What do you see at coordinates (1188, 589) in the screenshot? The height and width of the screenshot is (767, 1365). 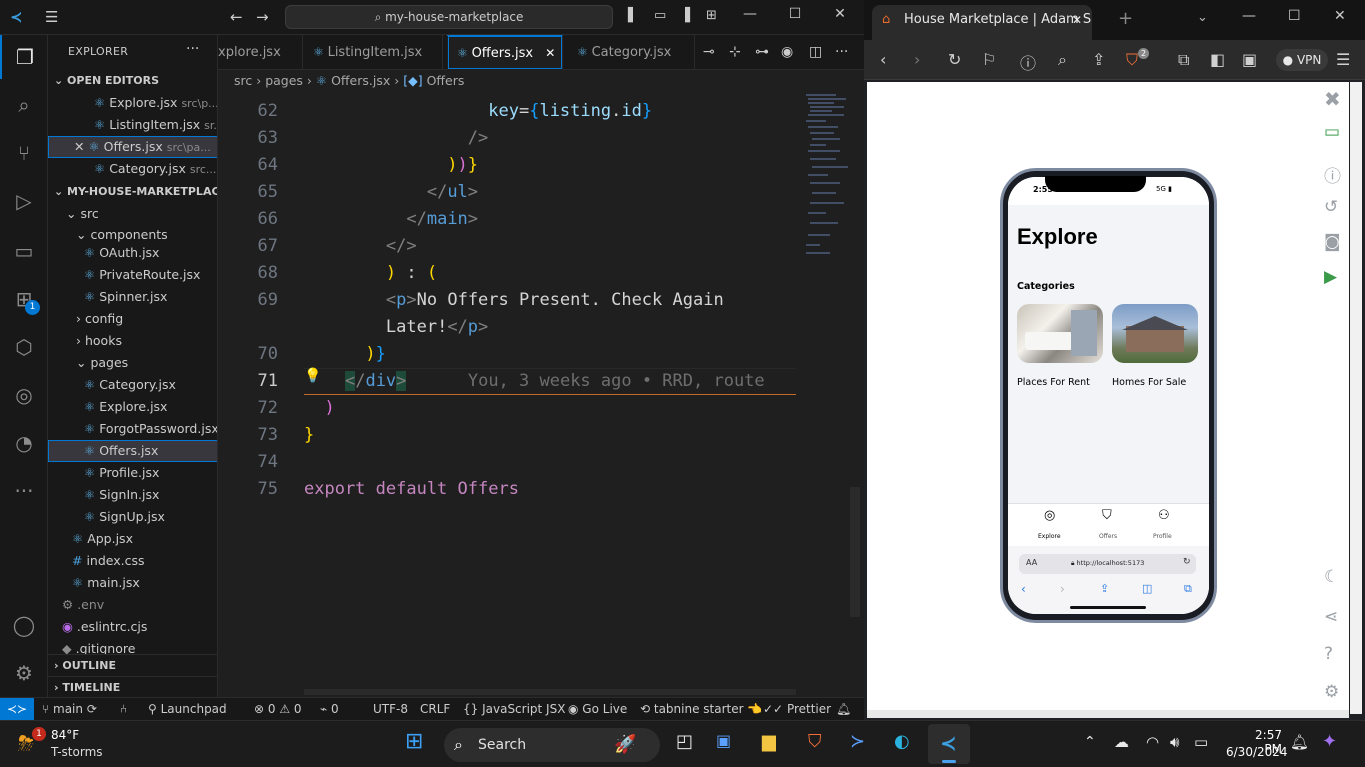 I see `safari-tabs-icon: ⧉` at bounding box center [1188, 589].